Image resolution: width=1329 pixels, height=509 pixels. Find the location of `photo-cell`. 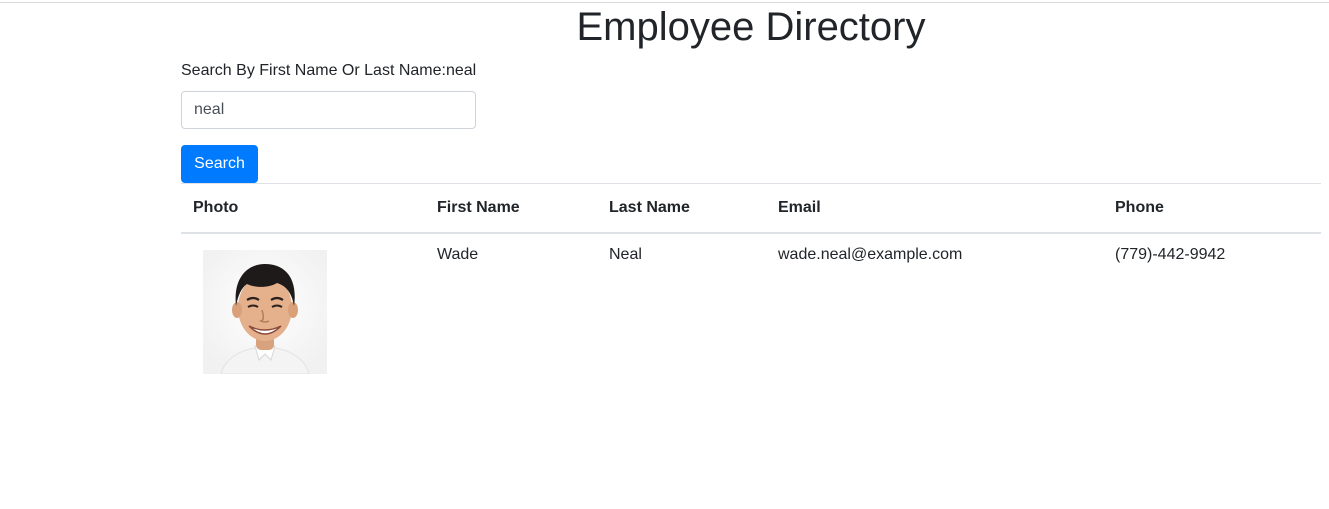

photo-cell is located at coordinates (303, 303).